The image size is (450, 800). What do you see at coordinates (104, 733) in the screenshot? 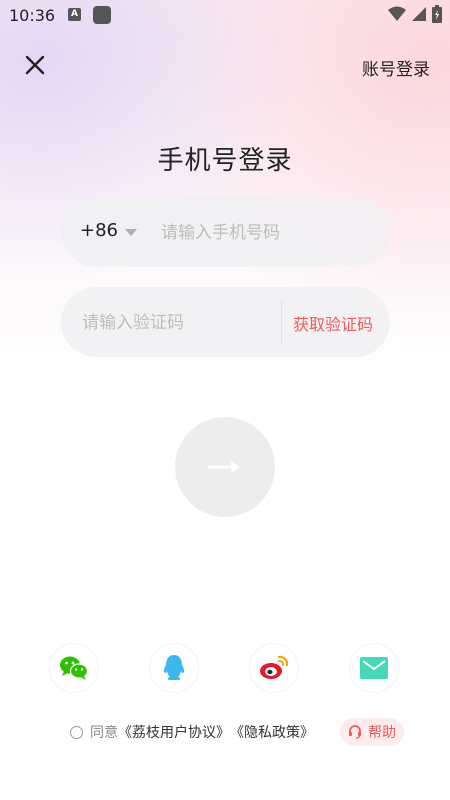
I see `agree-label: 同意` at bounding box center [104, 733].